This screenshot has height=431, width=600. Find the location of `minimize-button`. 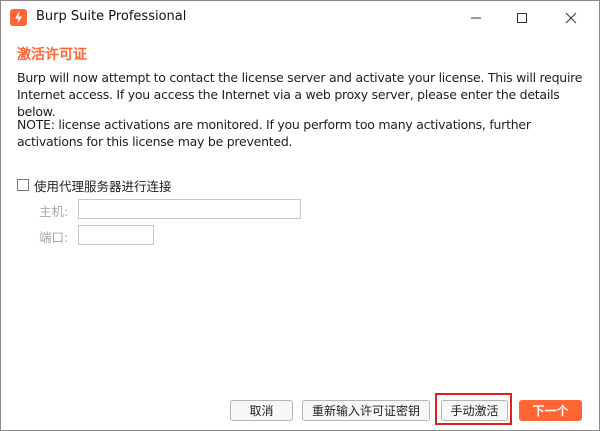

minimize-button is located at coordinates (476, 17).